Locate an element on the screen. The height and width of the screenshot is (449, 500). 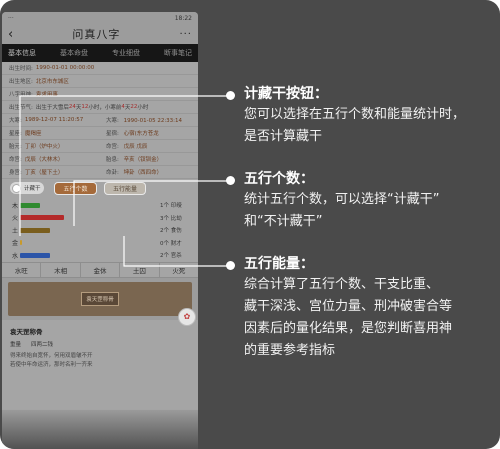
pair-label: 星座: is located at coordinates (15, 134).